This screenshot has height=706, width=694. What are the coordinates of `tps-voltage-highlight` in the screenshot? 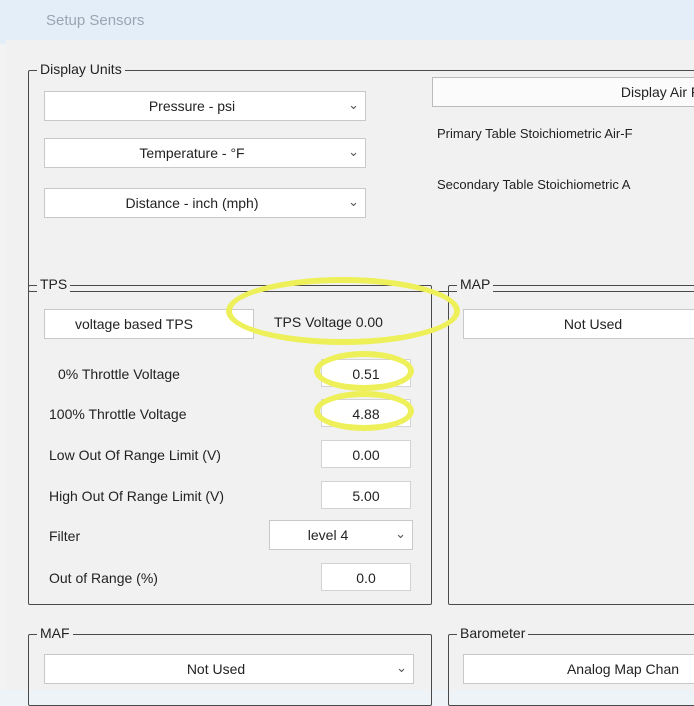 It's located at (343, 311).